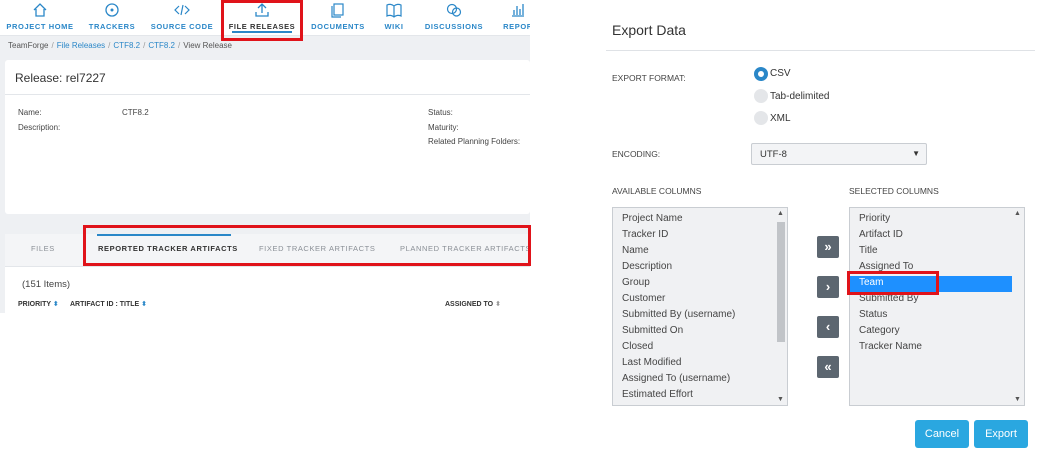  Describe the element at coordinates (879, 330) in the screenshot. I see `list-item: Category` at that location.